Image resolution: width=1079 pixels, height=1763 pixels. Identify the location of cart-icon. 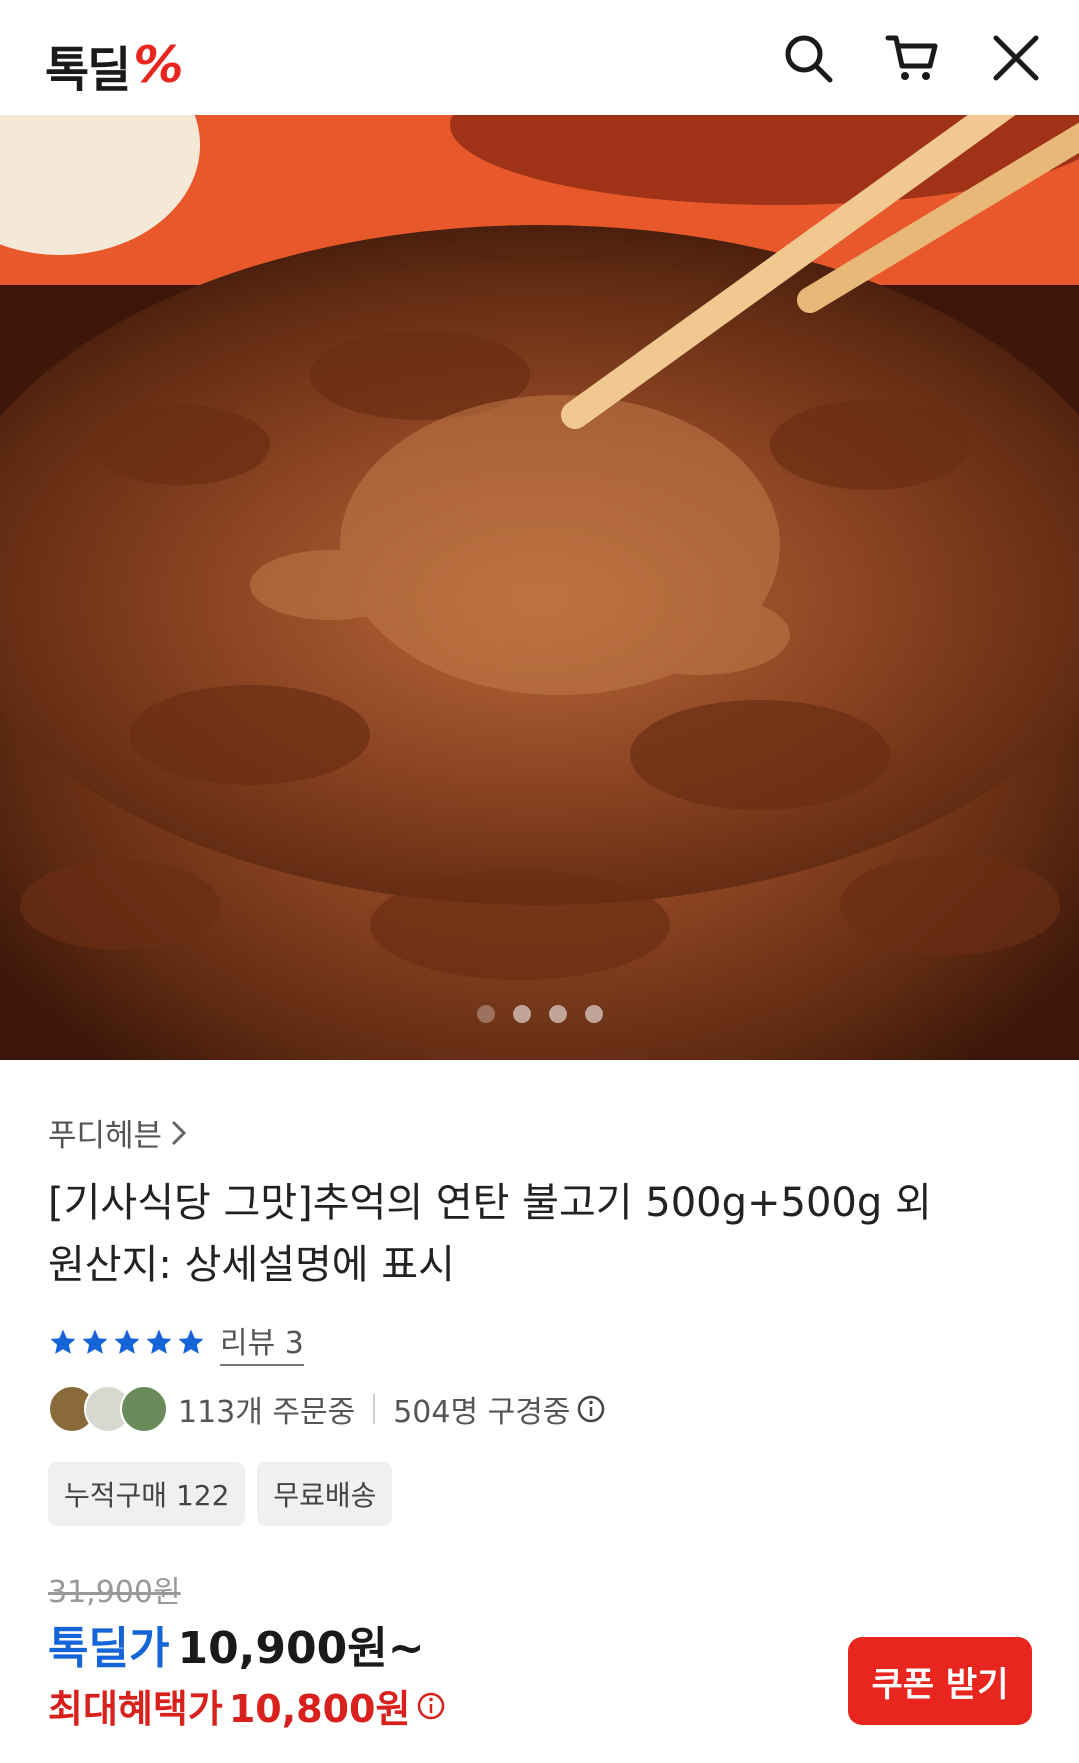
(912, 58).